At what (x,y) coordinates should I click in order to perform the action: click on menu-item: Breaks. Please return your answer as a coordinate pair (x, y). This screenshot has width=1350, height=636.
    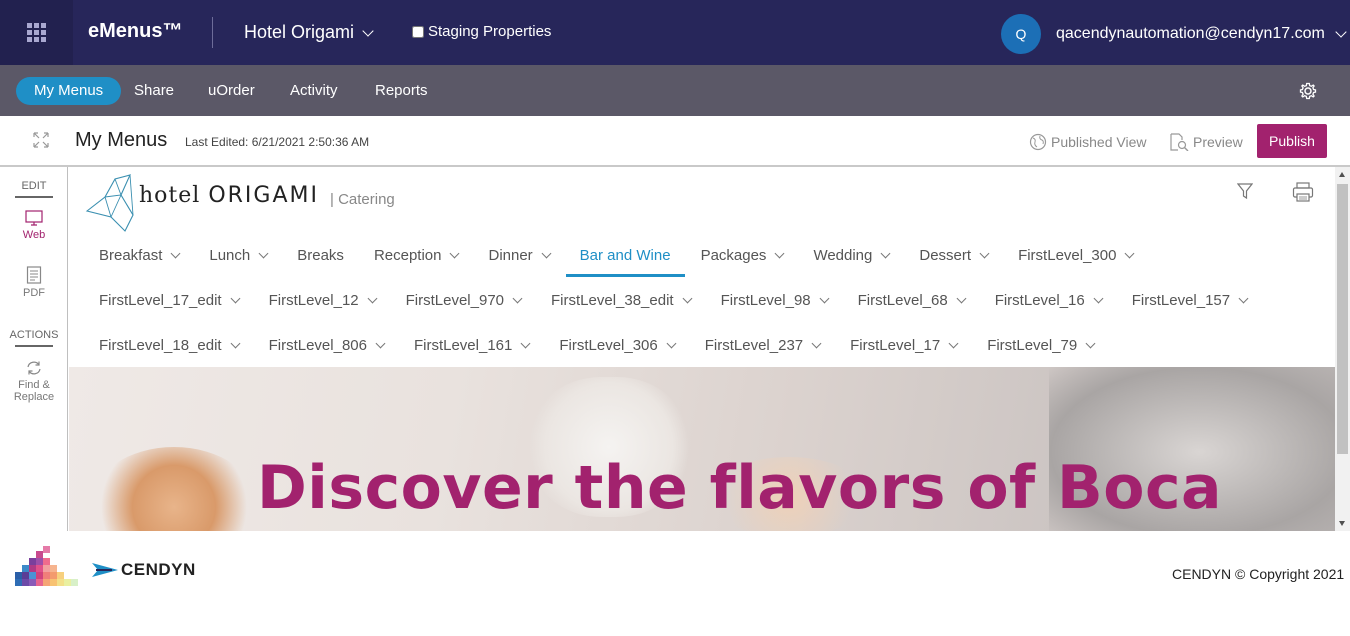
    Looking at the image, I should click on (320, 255).